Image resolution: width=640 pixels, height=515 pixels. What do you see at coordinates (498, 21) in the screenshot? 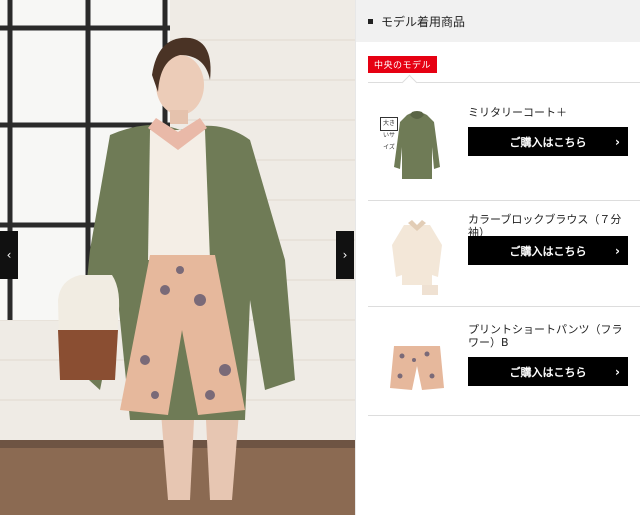
I see `panel-header: モデル着用商品` at bounding box center [498, 21].